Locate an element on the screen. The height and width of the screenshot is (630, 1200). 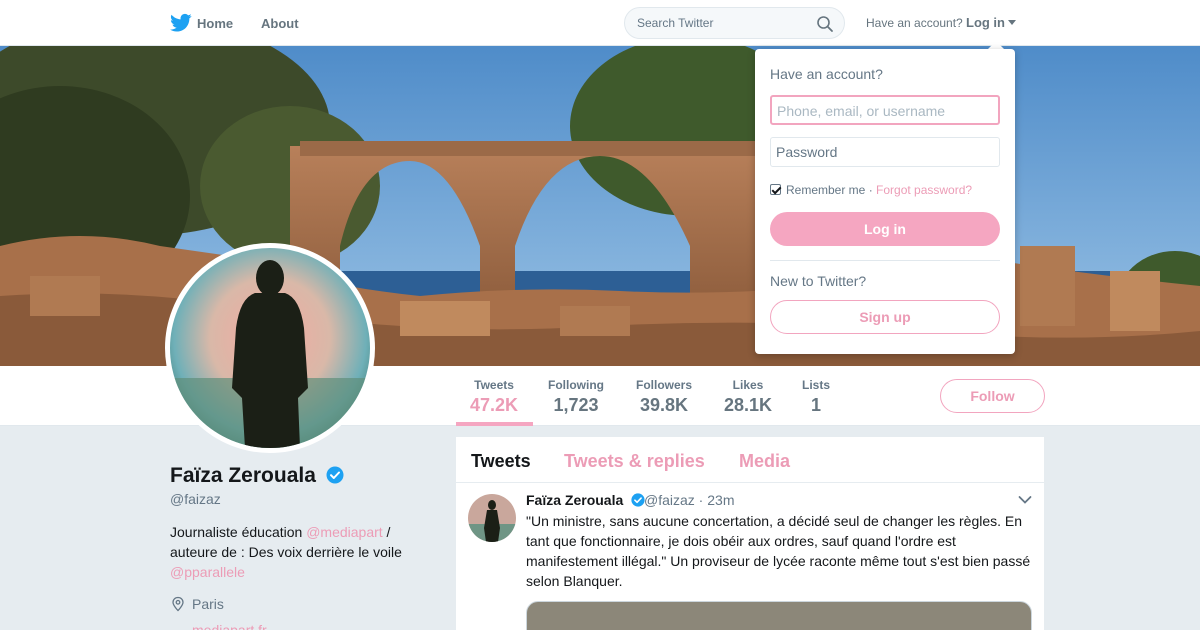
password-placeholder: Password is located at coordinates (807, 152).